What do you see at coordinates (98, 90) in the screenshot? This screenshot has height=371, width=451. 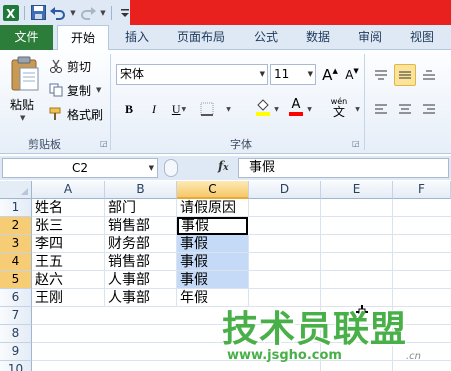 I see `copy-dropdown-icon: ▼` at bounding box center [98, 90].